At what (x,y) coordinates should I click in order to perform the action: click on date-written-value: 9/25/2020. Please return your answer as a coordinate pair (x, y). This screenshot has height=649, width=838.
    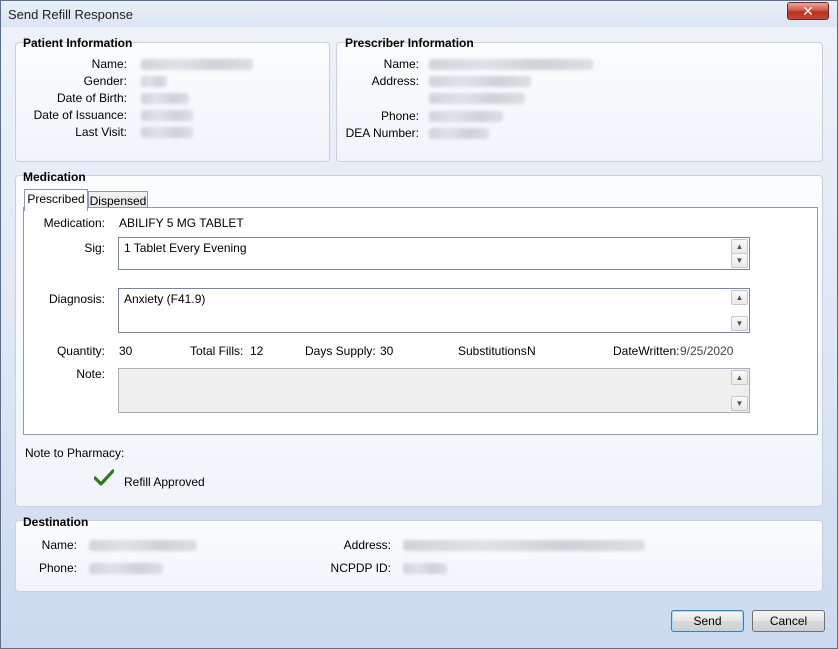
    Looking at the image, I should click on (707, 351).